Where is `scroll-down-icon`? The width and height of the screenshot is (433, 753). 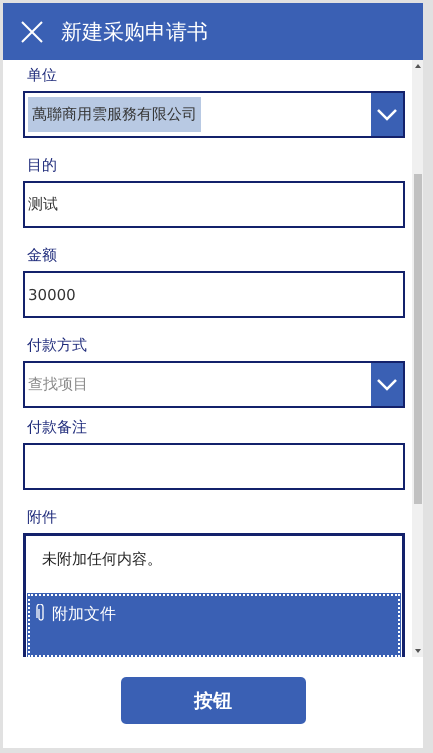 scroll-down-icon is located at coordinates (417, 651).